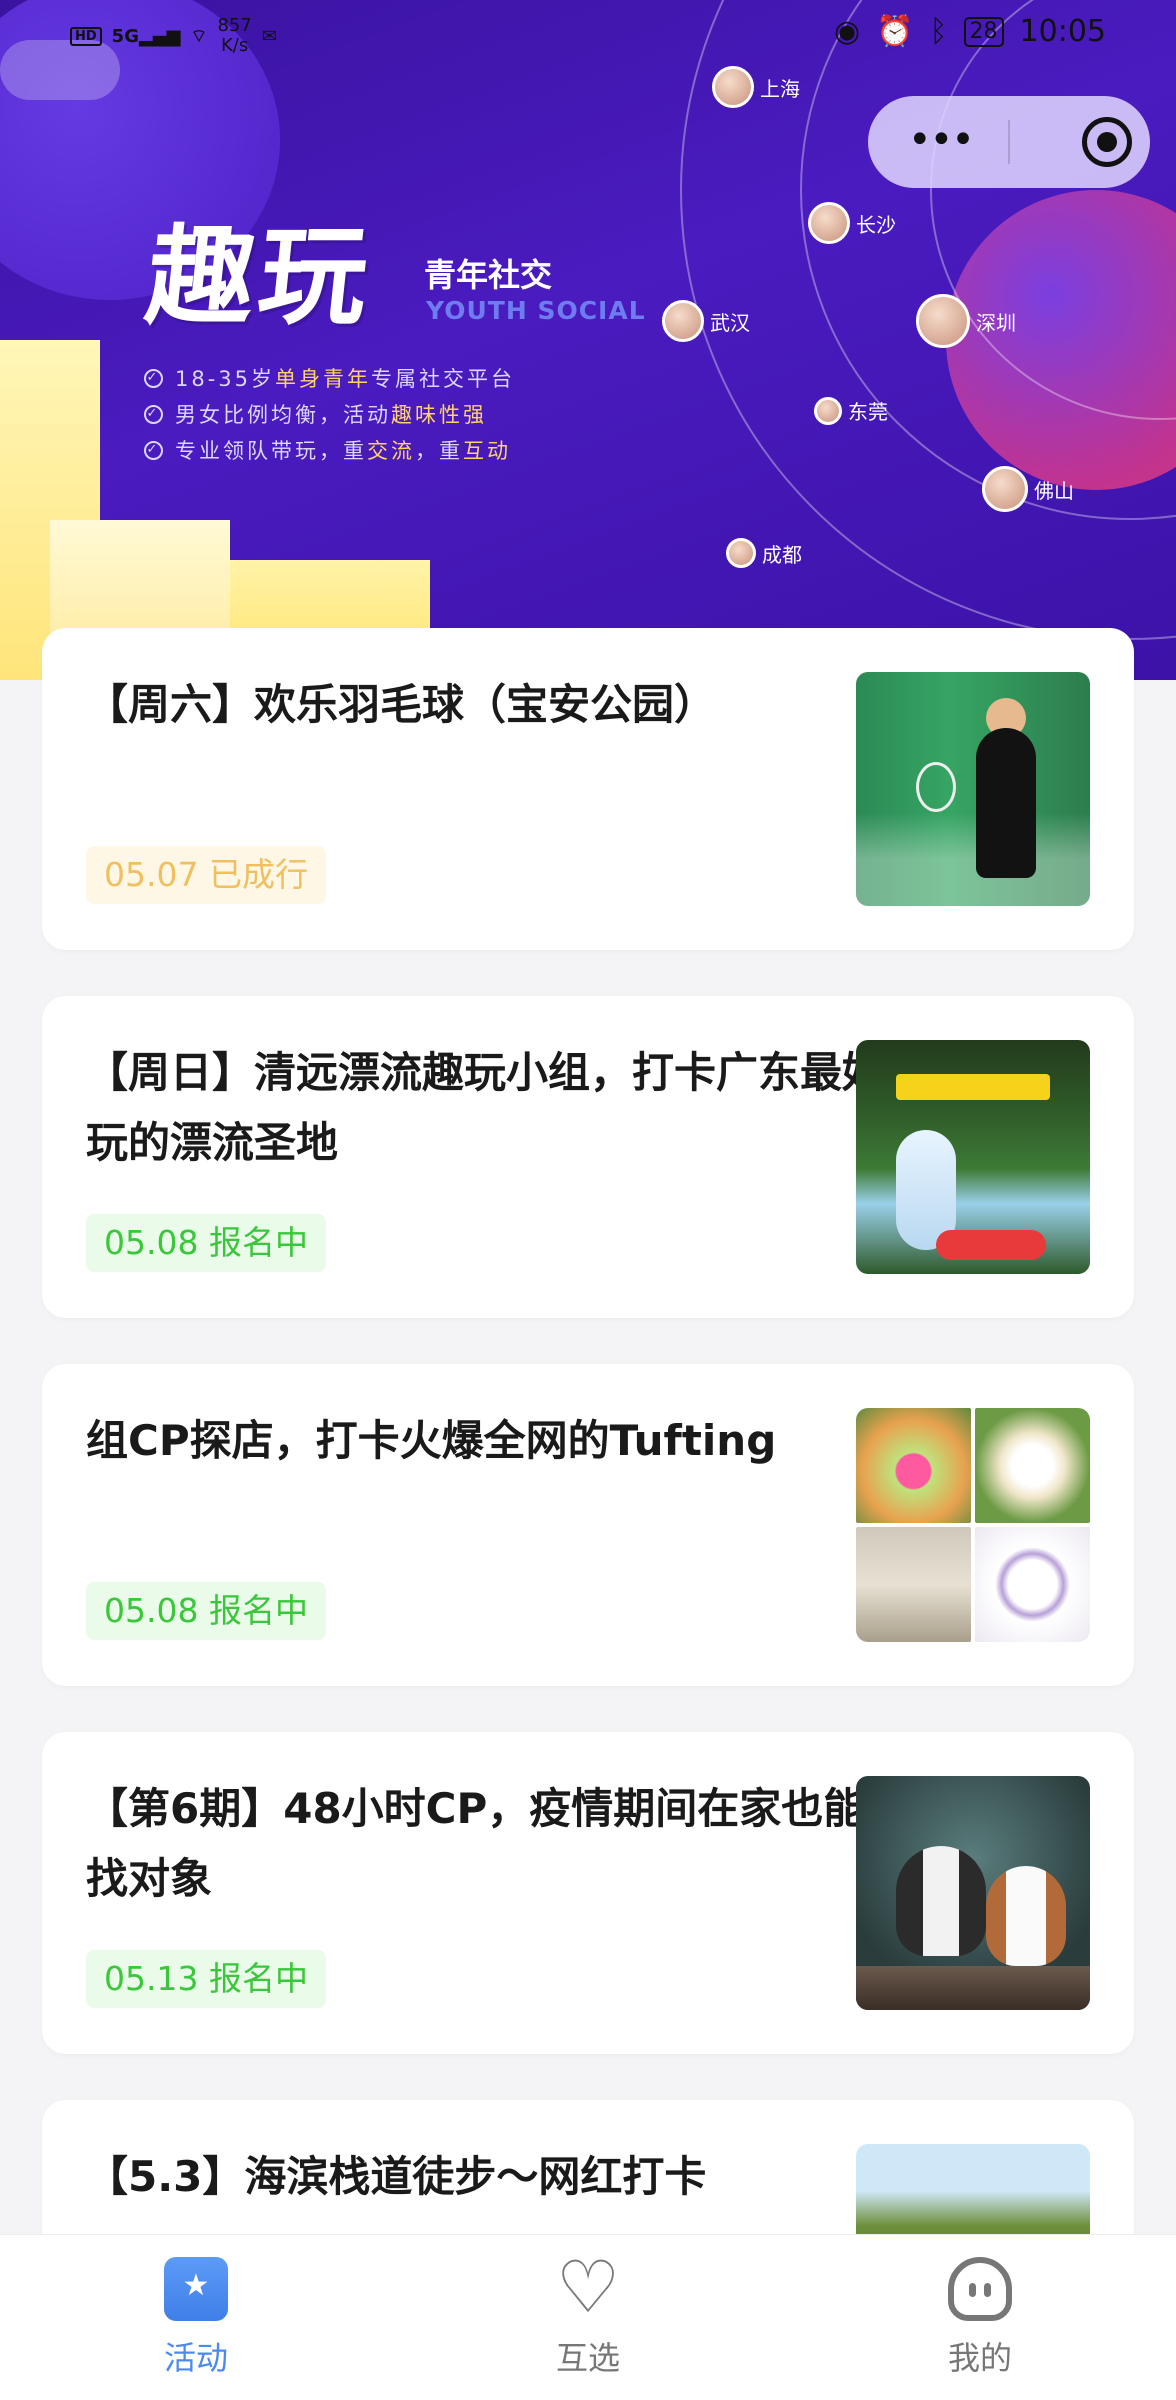 The width and height of the screenshot is (1176, 2400). I want to click on eye-icon: ◉, so click(847, 31).